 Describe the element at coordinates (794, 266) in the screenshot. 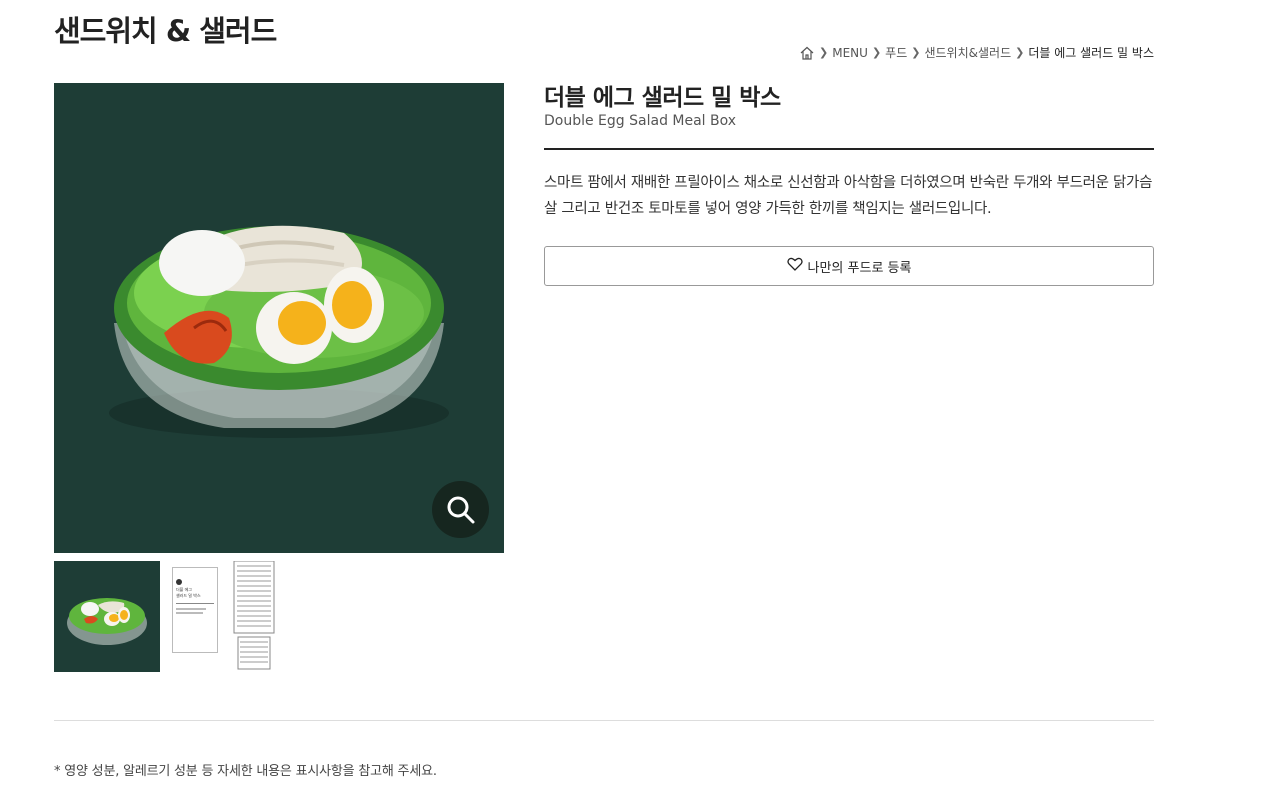

I see `heart-outline-icon` at that location.